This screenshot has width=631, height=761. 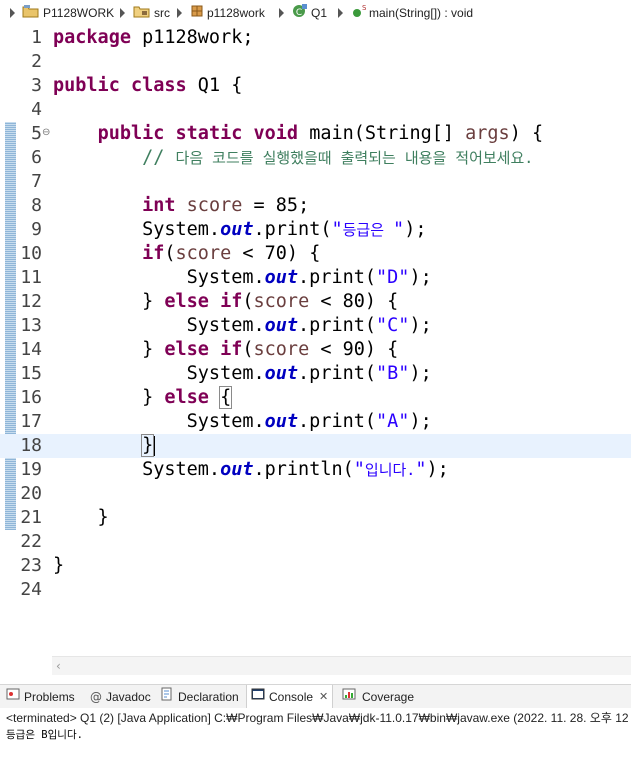 What do you see at coordinates (31, 325) in the screenshot?
I see `line-number: 13` at bounding box center [31, 325].